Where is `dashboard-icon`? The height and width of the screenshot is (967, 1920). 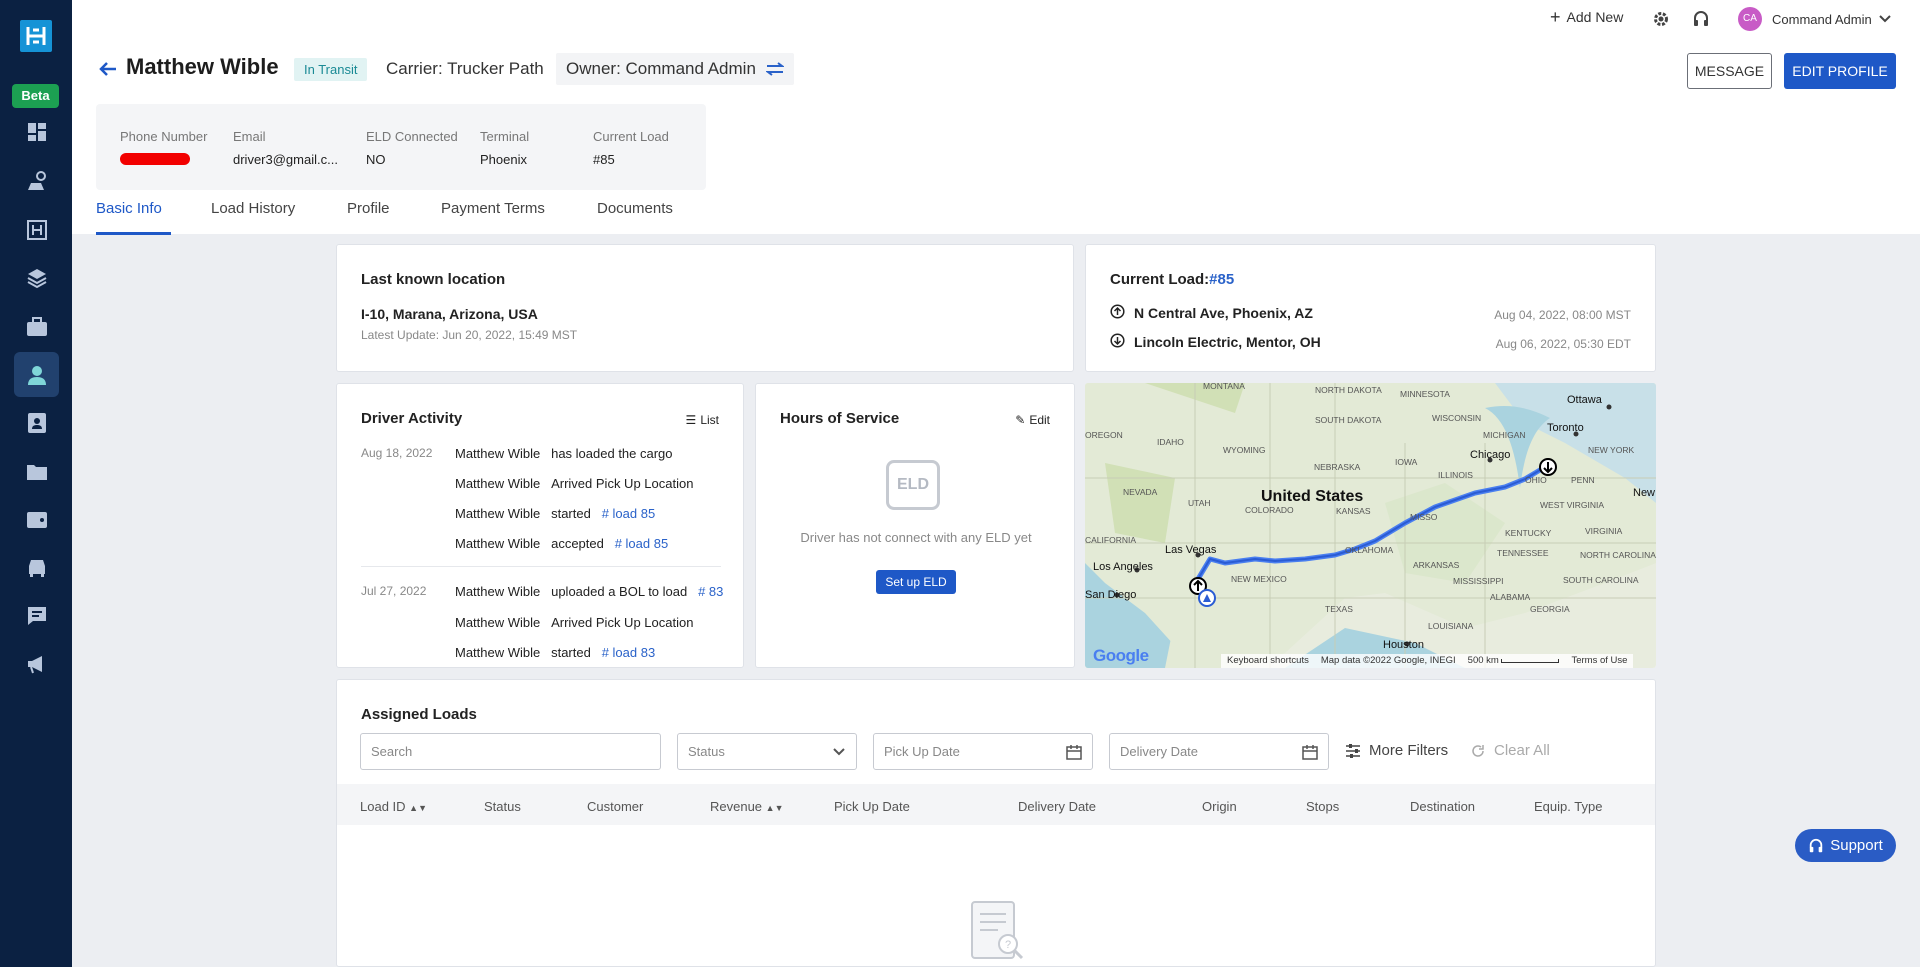
dashboard-icon is located at coordinates (36, 131).